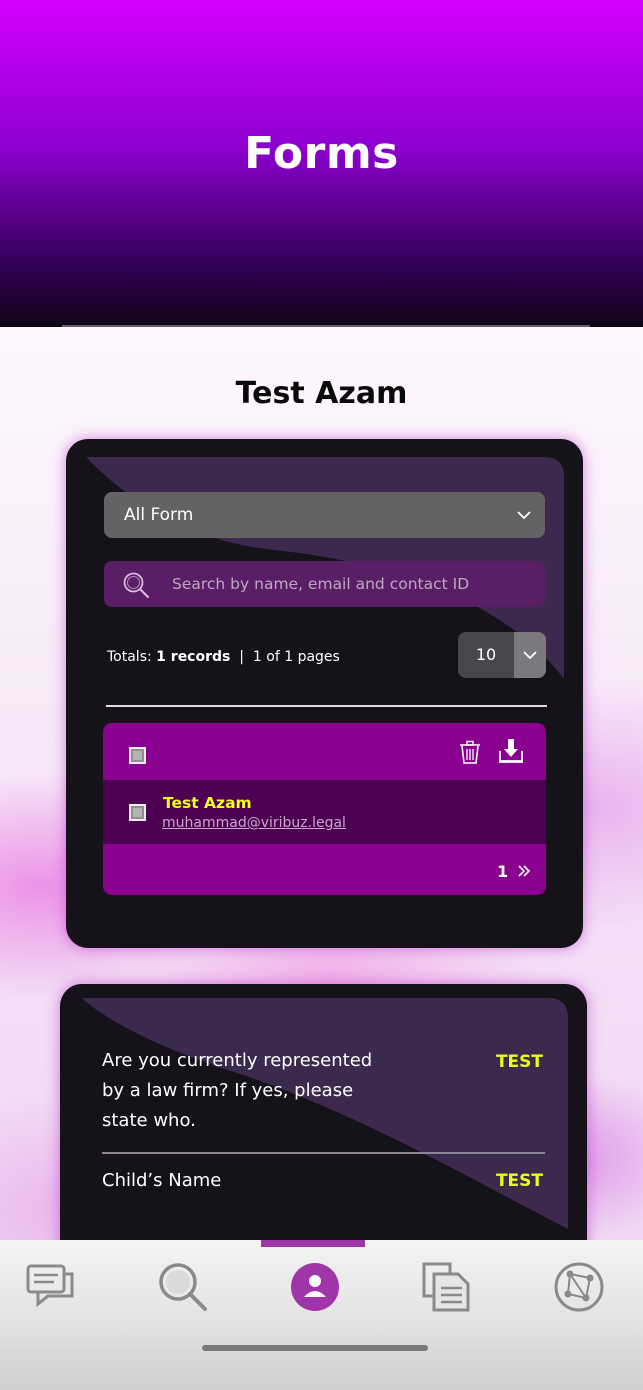  Describe the element at coordinates (324, 812) in the screenshot. I see `table-row: Test Azam muhammad@viribuz.legal` at that location.